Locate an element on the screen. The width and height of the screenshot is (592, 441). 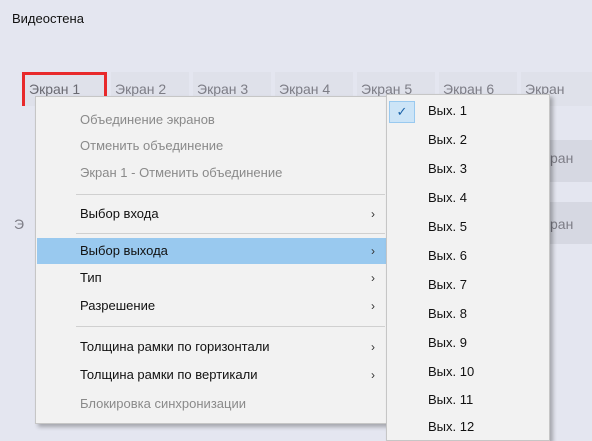
menu-item-label: Объединение экранов is located at coordinates (147, 119).